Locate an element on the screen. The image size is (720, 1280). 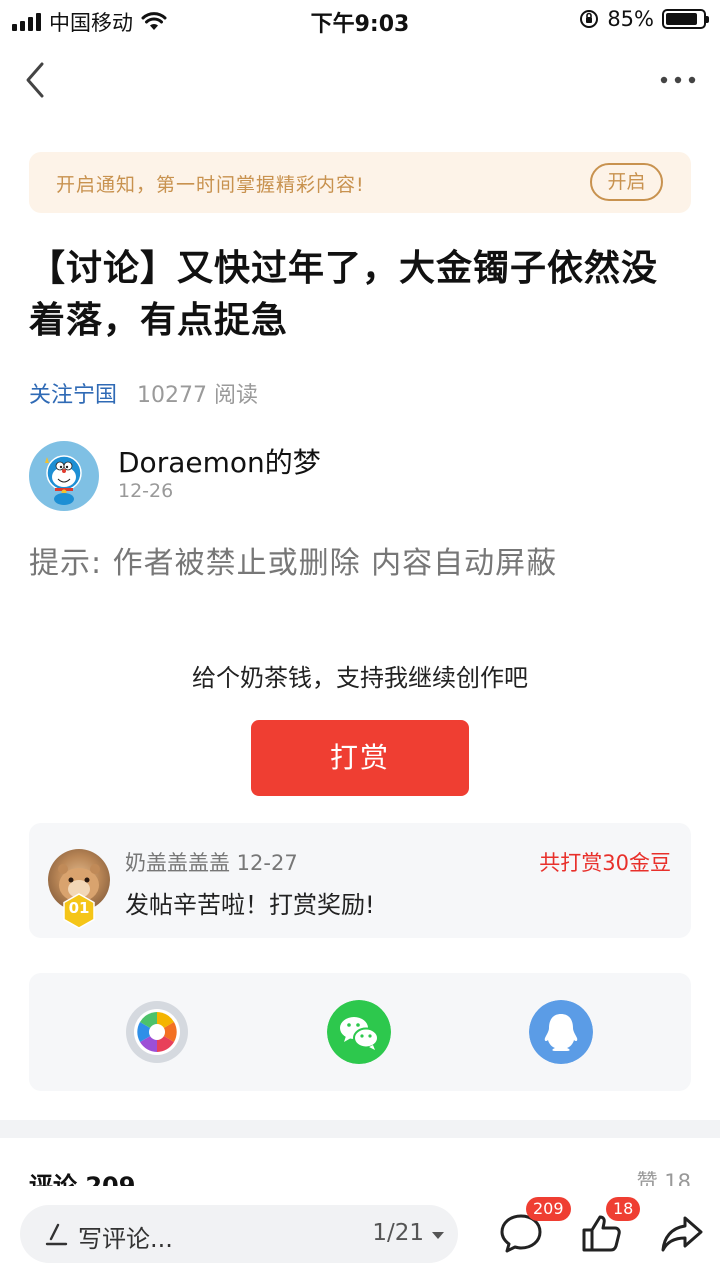
orientation-lock-icon is located at coordinates (589, 19).